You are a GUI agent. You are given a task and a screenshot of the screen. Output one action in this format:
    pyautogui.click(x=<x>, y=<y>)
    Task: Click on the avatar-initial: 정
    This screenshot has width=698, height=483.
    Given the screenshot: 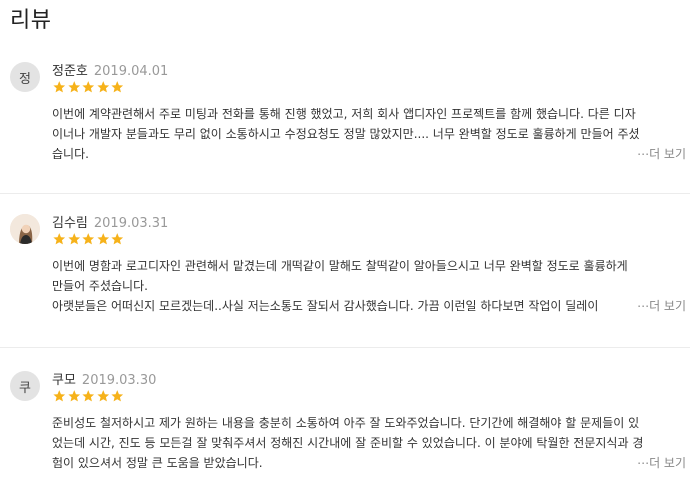 What is the action you would take?
    pyautogui.click(x=25, y=79)
    